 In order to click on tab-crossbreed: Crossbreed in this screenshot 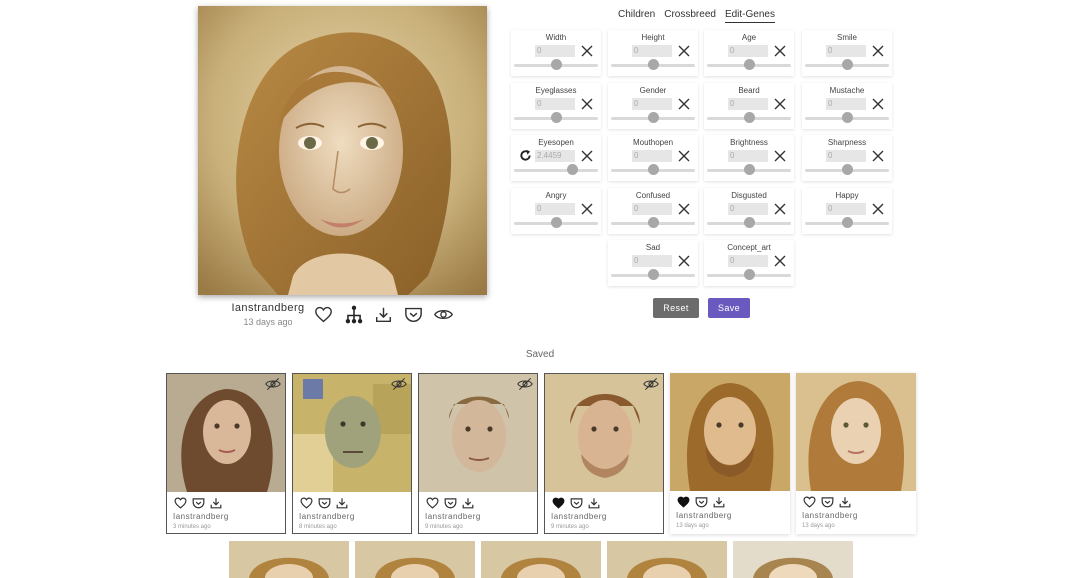, I will do `click(690, 16)`.